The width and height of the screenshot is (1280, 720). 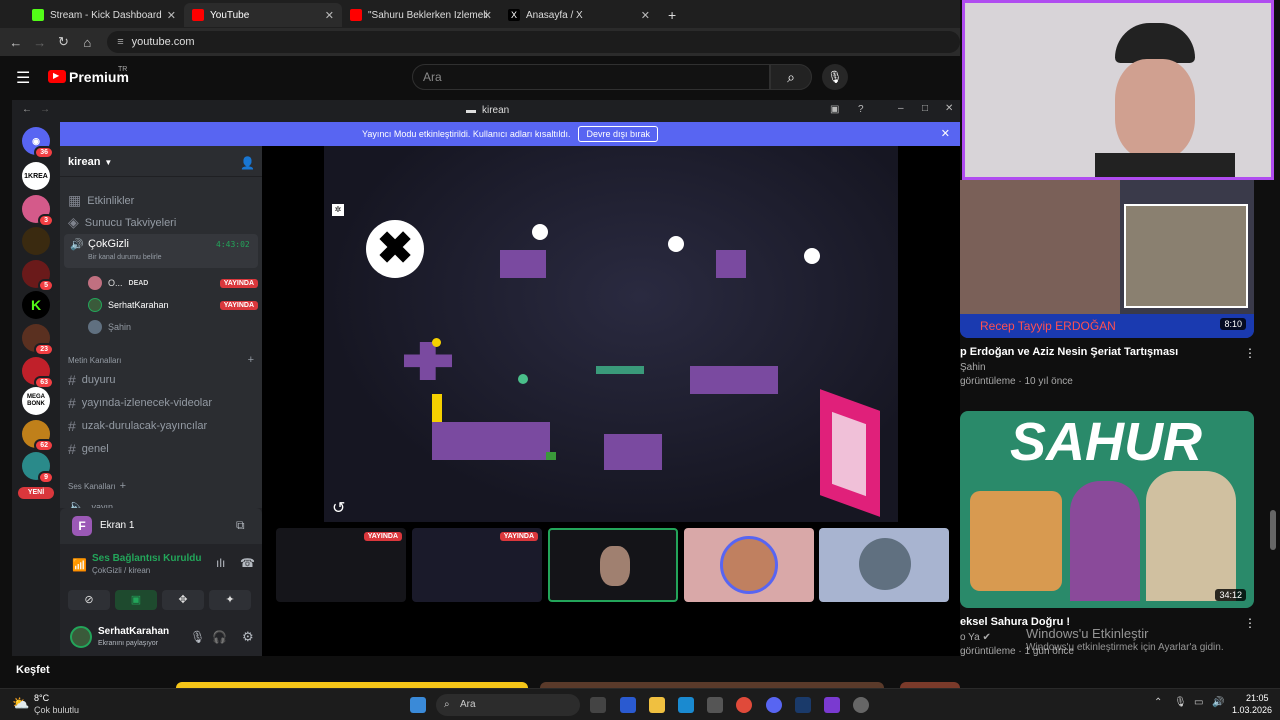 I want to click on camera-toggle-icon: ⊘, so click(x=89, y=600).